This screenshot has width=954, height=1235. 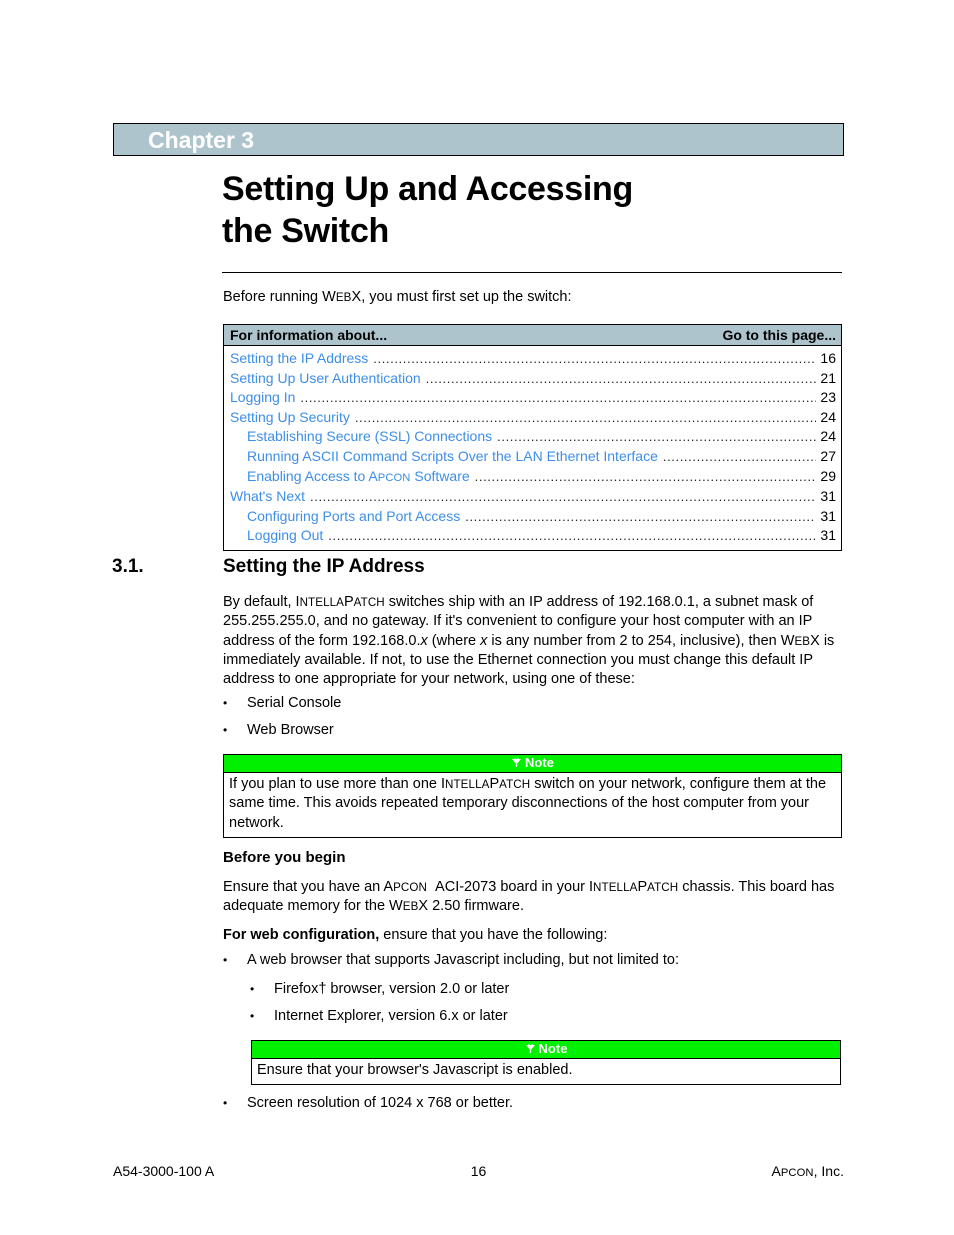 What do you see at coordinates (285, 535) in the screenshot?
I see `toc-entry-label: Logging Out` at bounding box center [285, 535].